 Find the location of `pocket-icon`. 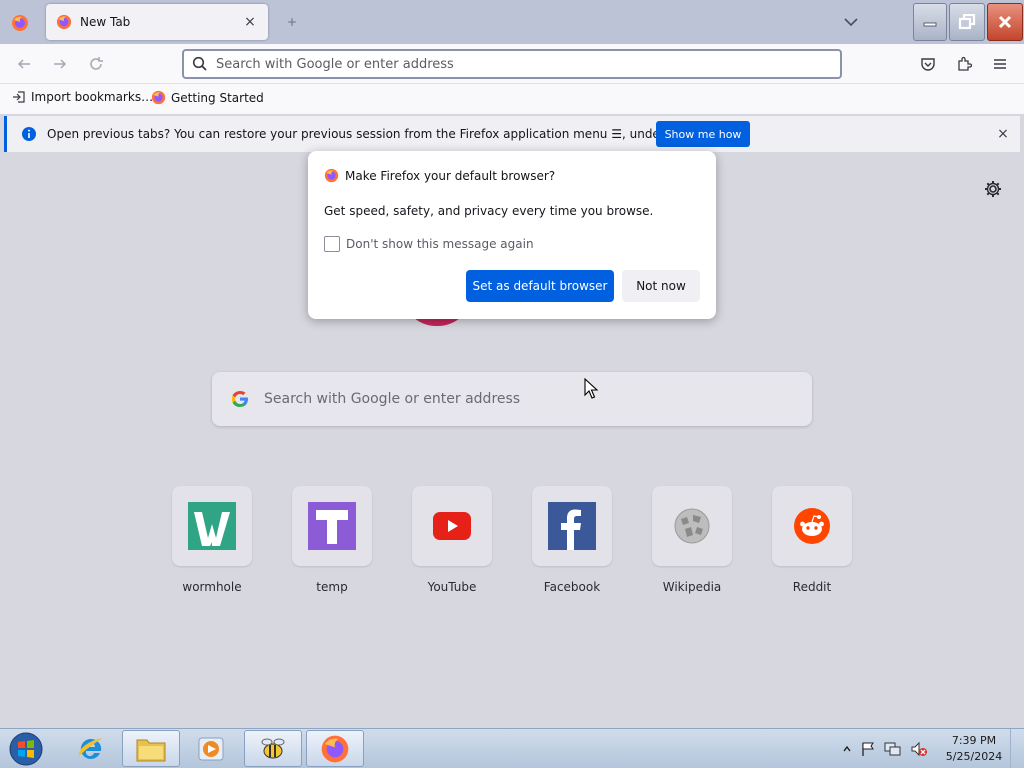

pocket-icon is located at coordinates (928, 64).